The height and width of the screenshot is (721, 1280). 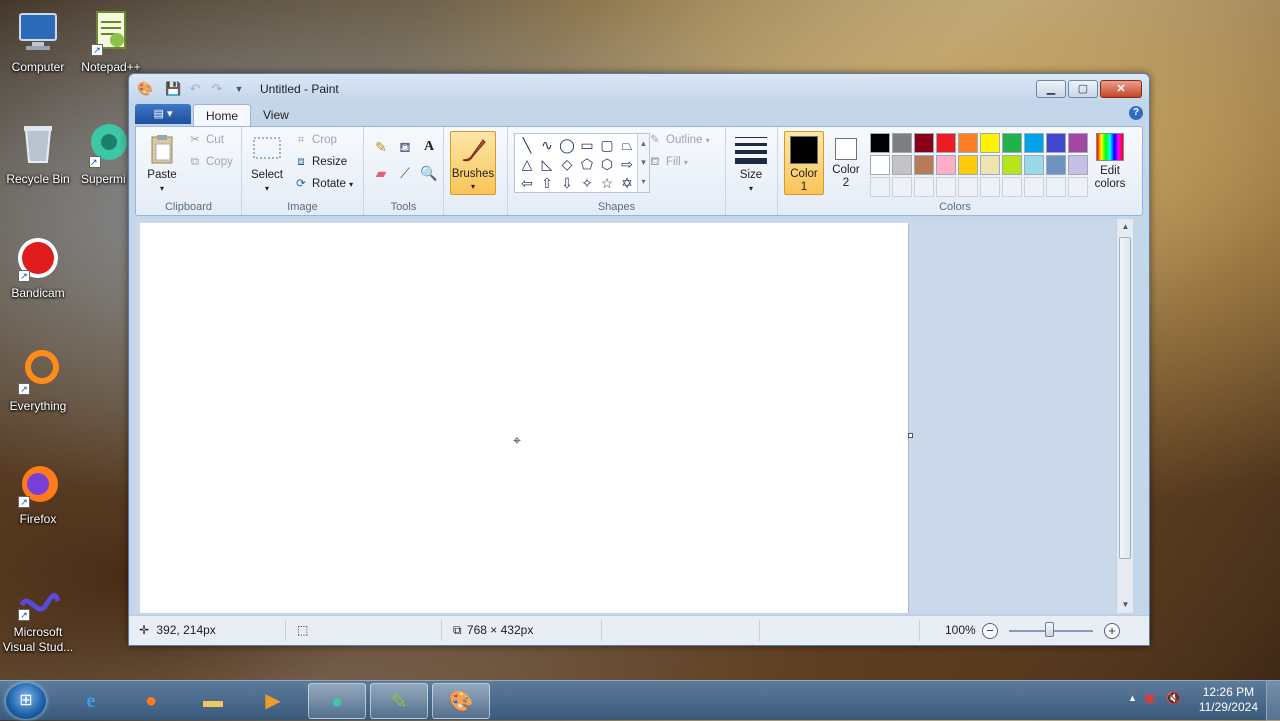 What do you see at coordinates (26, 701) in the screenshot?
I see `start-button: ⊞` at bounding box center [26, 701].